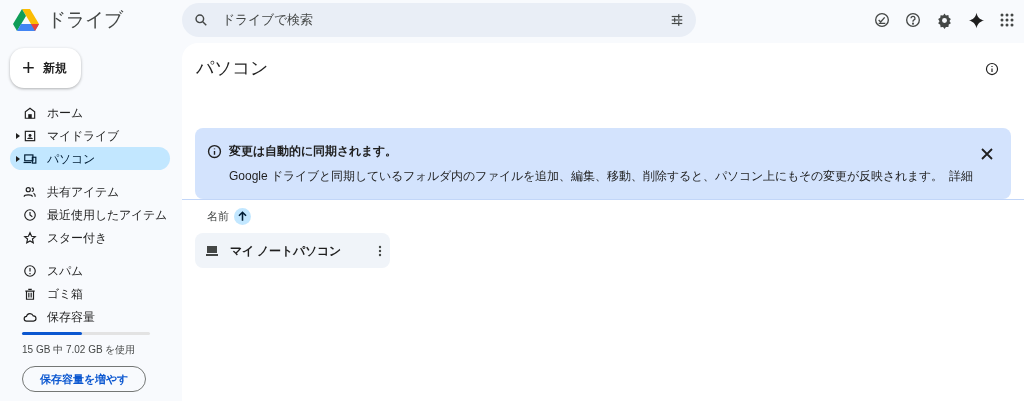 This screenshot has width=1024, height=401. I want to click on home-icon, so click(30, 112).